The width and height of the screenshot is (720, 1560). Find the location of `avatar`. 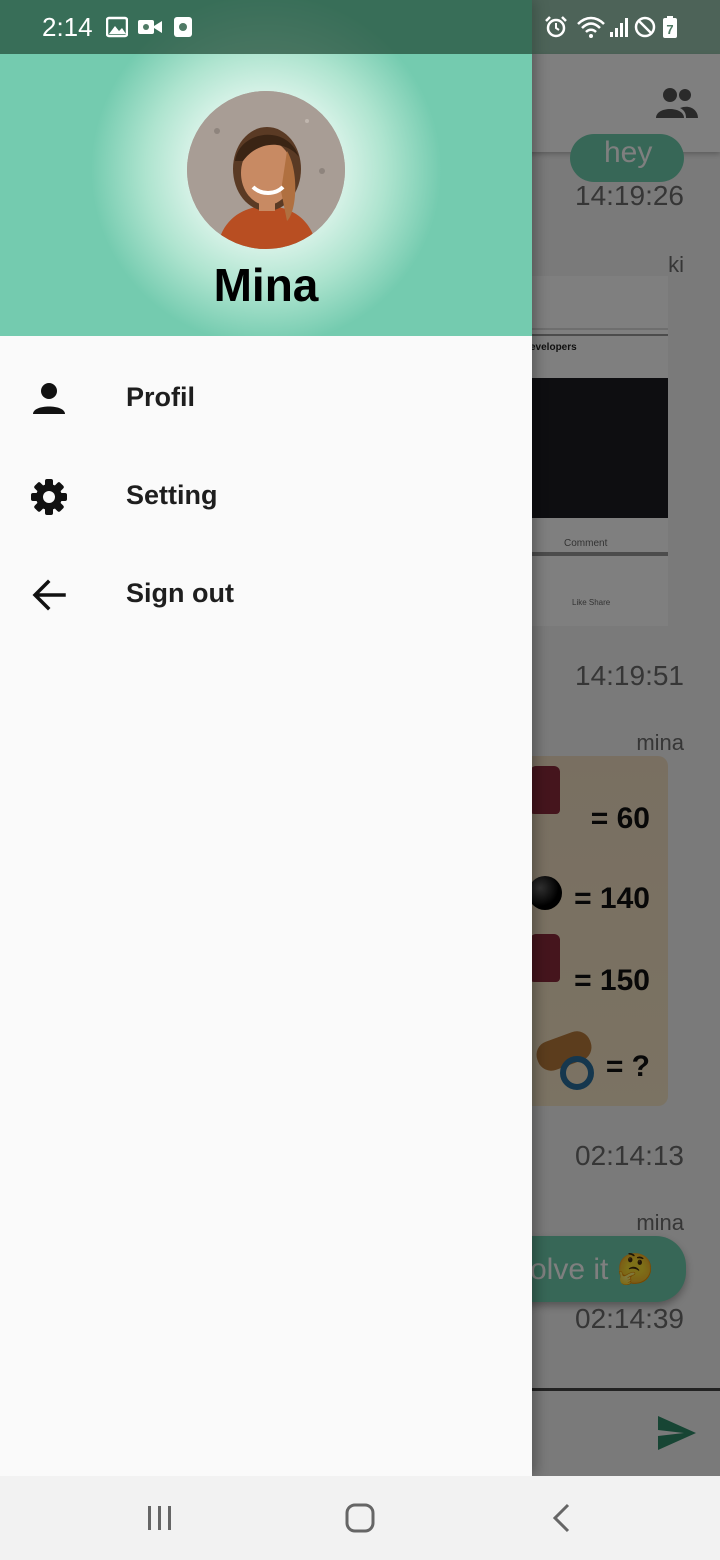

avatar is located at coordinates (266, 170).